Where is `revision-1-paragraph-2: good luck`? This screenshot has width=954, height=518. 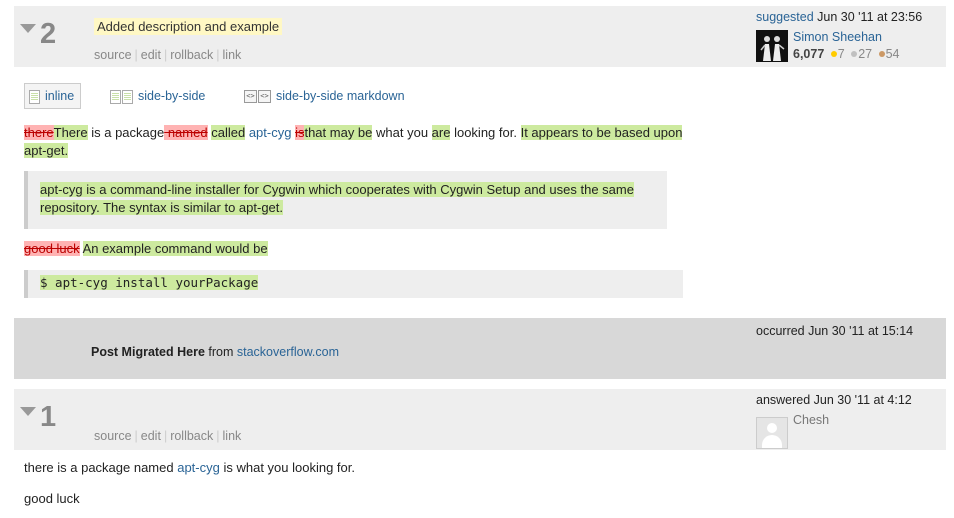
revision-1-paragraph-2: good luck is located at coordinates (52, 498).